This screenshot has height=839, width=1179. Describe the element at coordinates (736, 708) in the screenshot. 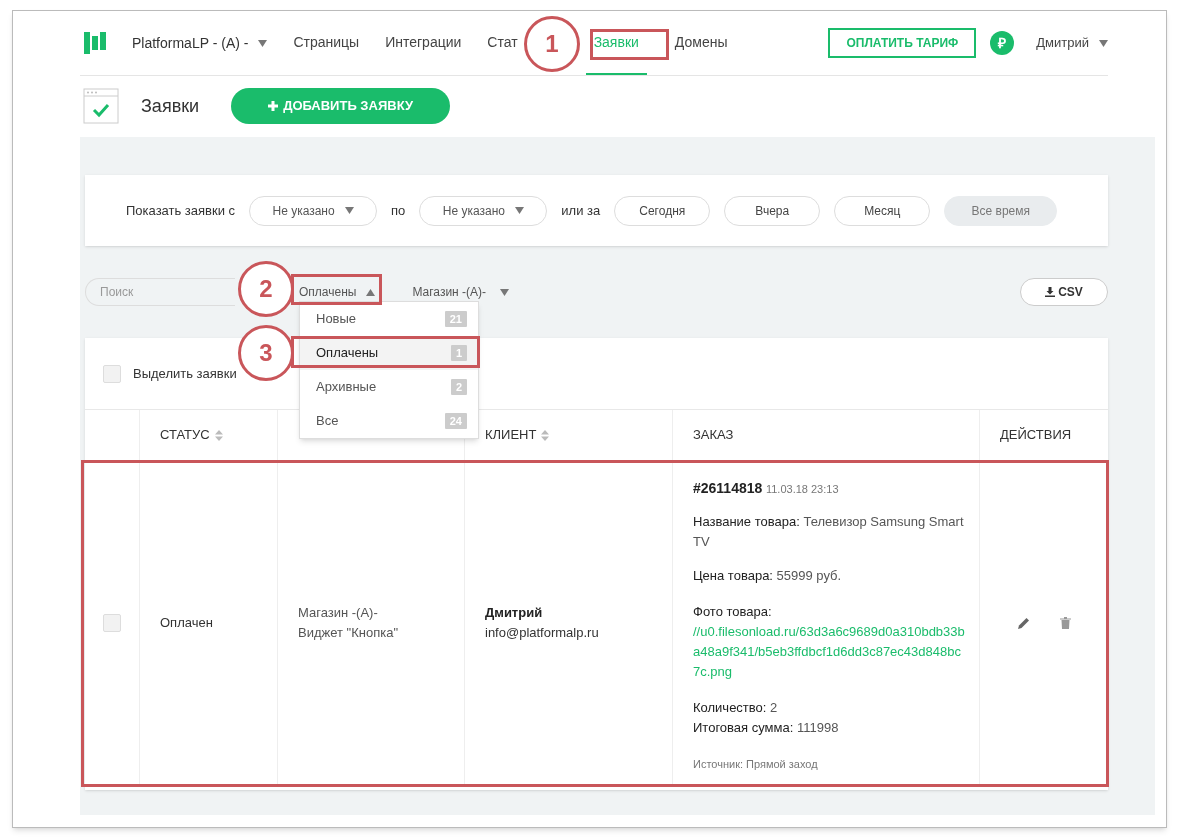

I see `order-total-line: Количество: 2` at that location.